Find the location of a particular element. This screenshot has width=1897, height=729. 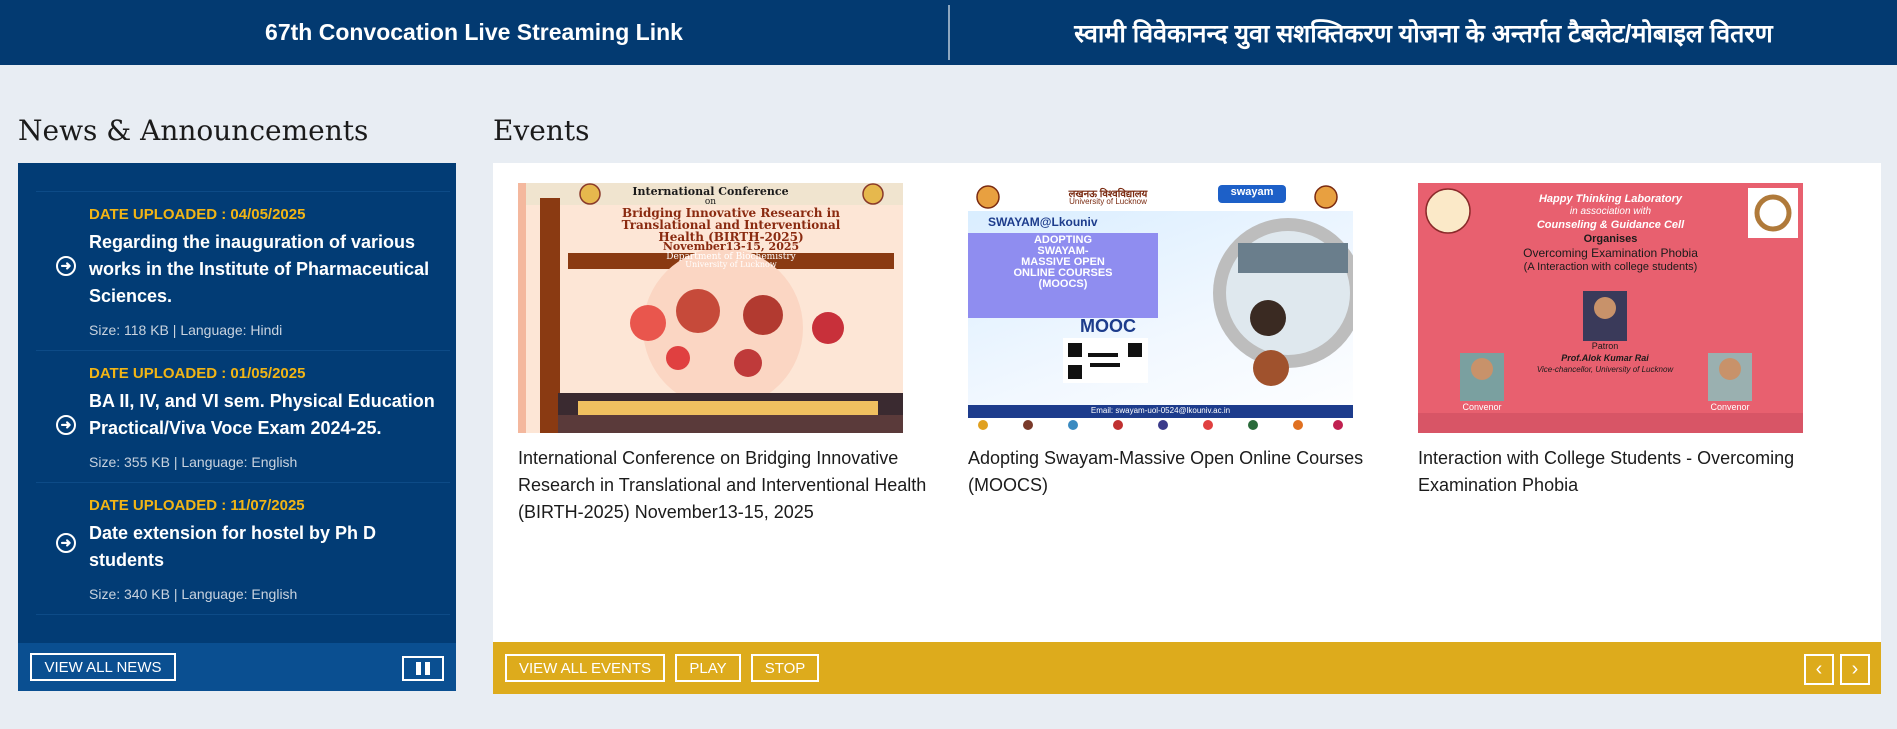

poster-handle: SWAYAM@Lkouniv is located at coordinates (1043, 222).